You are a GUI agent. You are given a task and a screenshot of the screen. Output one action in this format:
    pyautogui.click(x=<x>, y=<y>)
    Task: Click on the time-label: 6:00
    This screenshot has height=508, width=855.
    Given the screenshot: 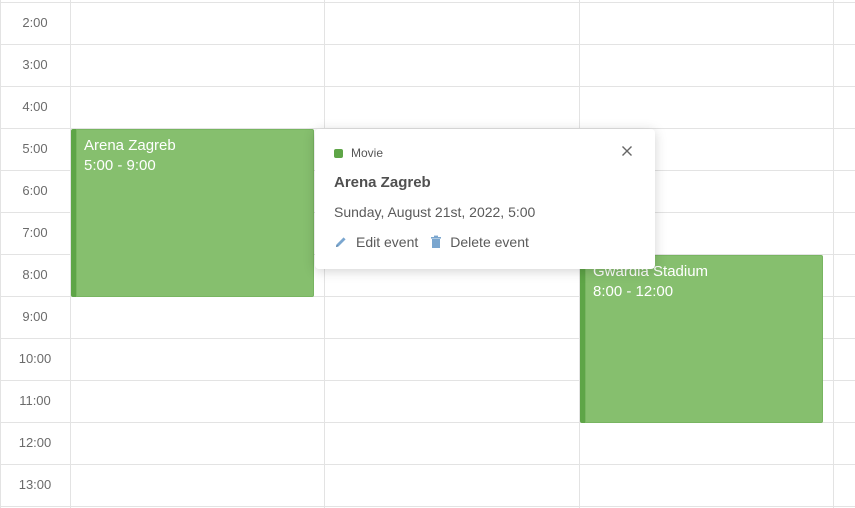 What is the action you would take?
    pyautogui.click(x=35, y=190)
    